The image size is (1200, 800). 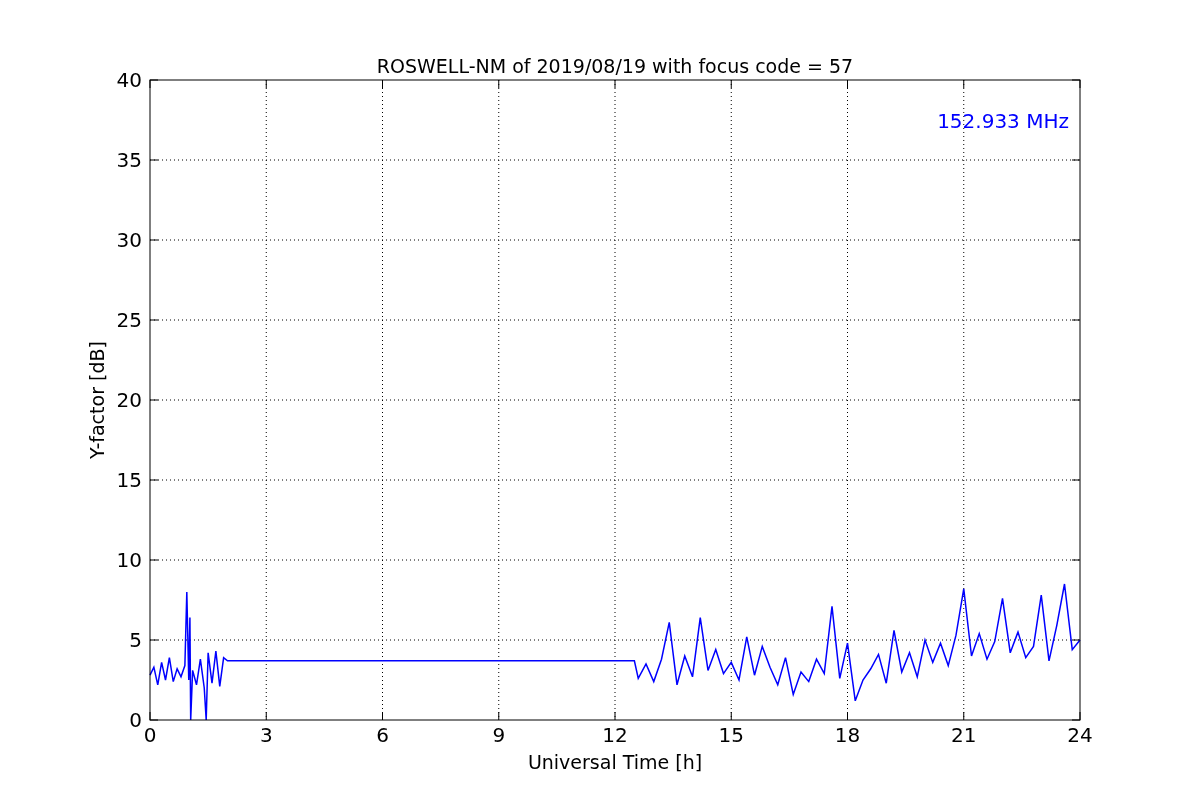 I want to click on x-tick-label: 15, so click(x=731, y=735).